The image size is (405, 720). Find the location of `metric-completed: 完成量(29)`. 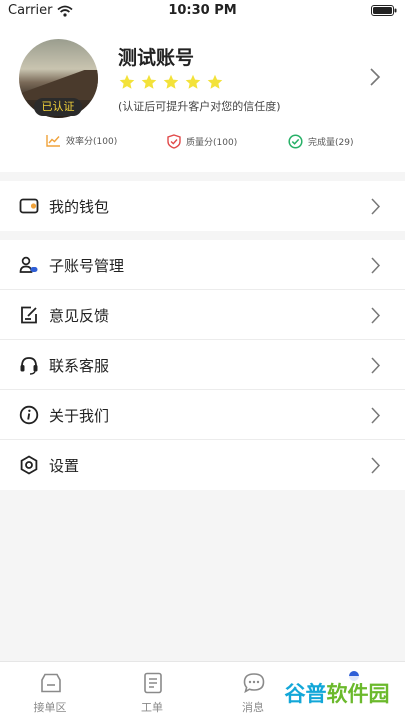

metric-completed: 完成量(29) is located at coordinates (320, 141).